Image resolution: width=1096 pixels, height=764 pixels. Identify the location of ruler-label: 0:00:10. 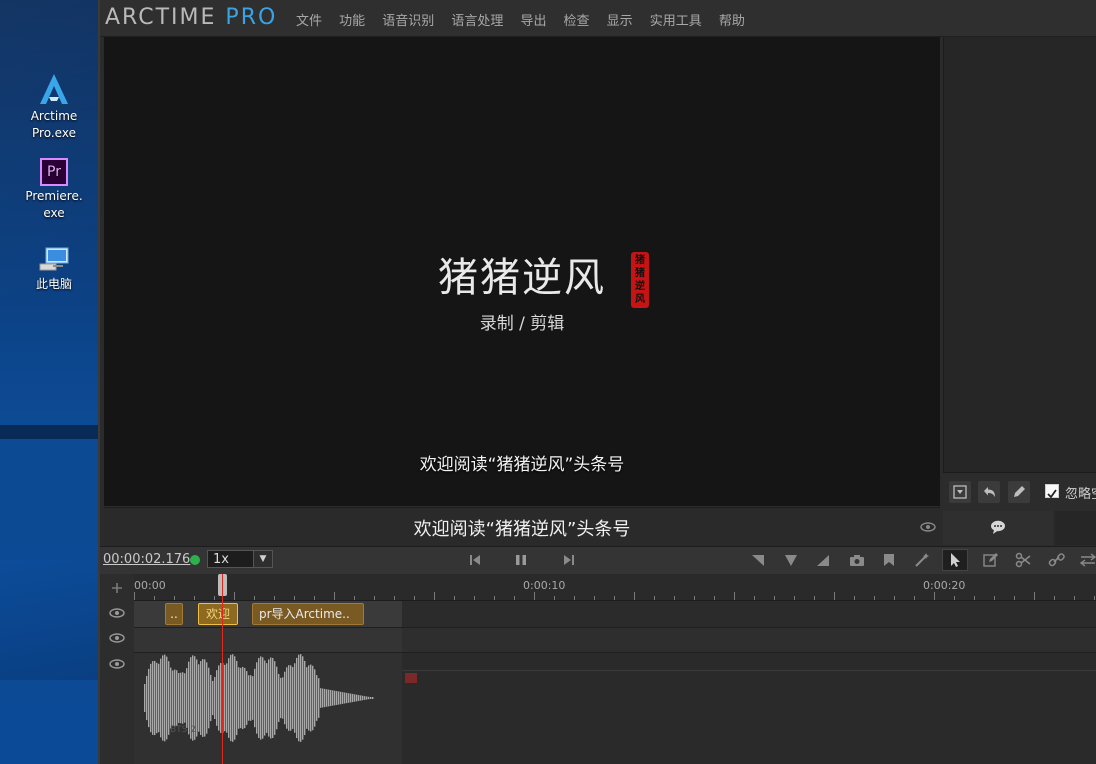
(544, 585).